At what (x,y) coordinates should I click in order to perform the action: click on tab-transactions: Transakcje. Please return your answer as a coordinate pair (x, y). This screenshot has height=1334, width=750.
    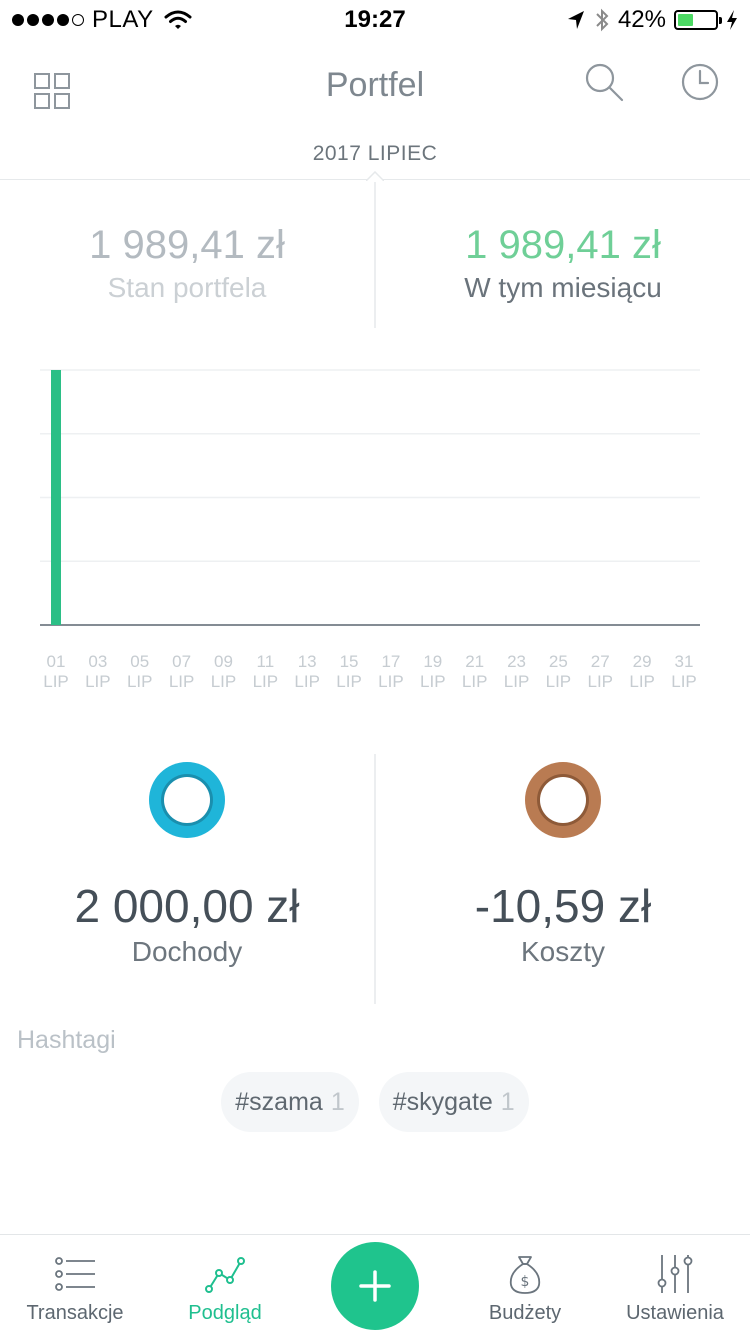
    Looking at the image, I should click on (75, 1284).